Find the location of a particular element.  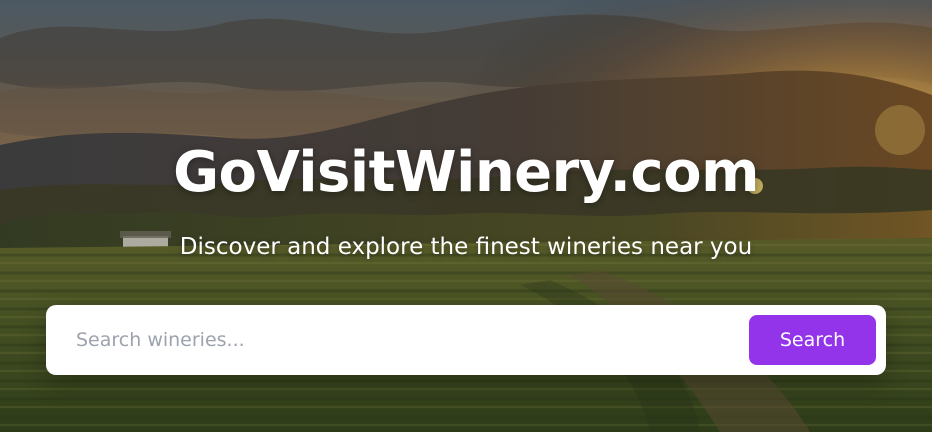

search-form: Search is located at coordinates (466, 340).